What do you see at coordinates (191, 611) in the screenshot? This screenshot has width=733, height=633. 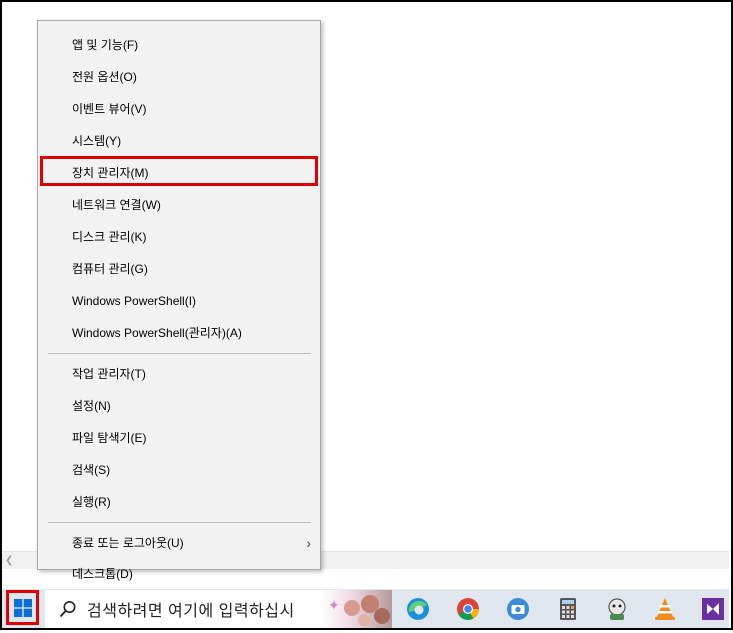 I see `search-placeholder: 검색하려면 여기에 입력하십시` at bounding box center [191, 611].